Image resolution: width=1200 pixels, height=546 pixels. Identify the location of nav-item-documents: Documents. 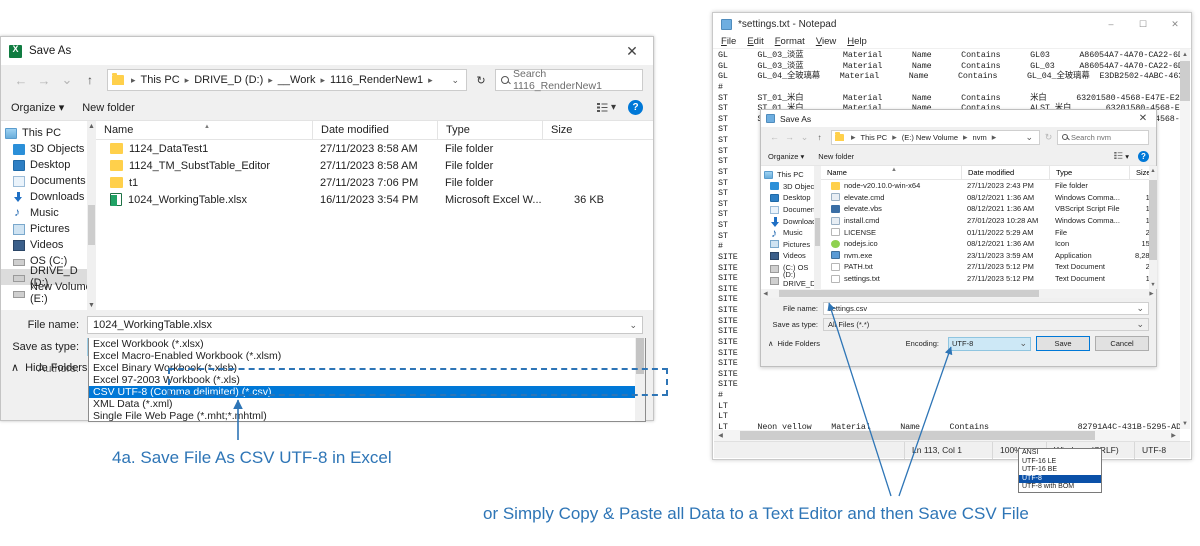
(791, 210).